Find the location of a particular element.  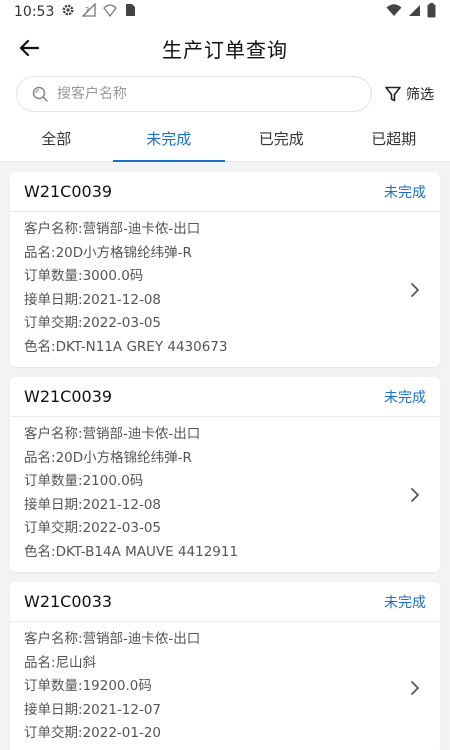

gear-icon is located at coordinates (68, 12).